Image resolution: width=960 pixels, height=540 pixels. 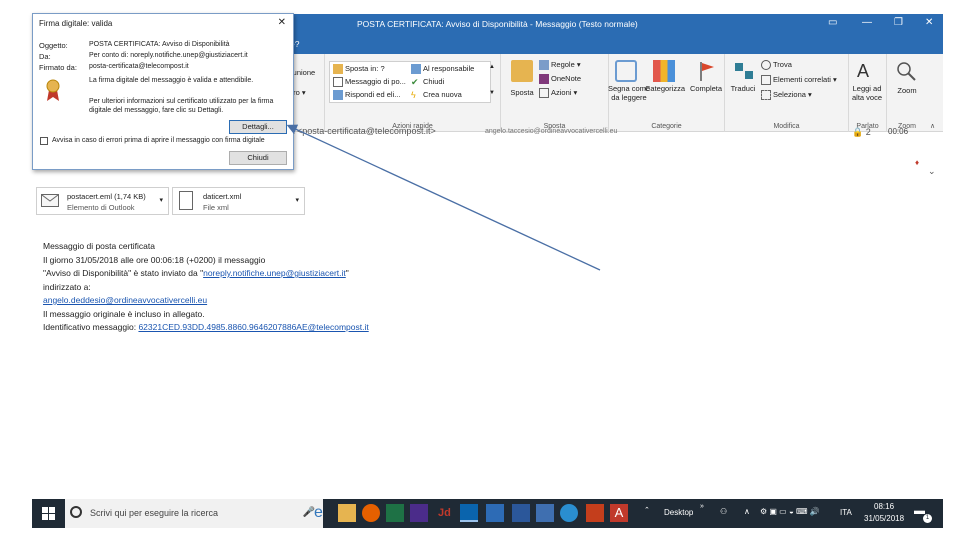 I want to click on maximize-icon: ❐, so click(x=898, y=22).